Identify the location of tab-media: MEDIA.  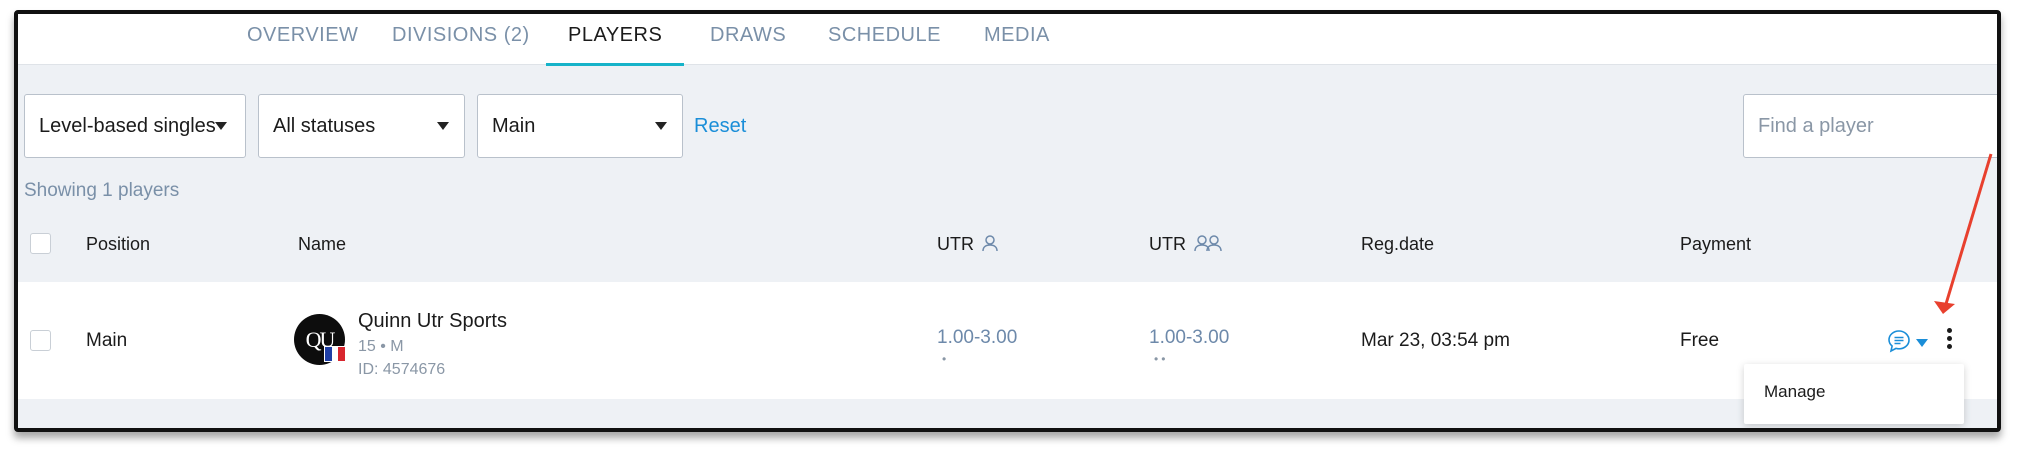
(1017, 39).